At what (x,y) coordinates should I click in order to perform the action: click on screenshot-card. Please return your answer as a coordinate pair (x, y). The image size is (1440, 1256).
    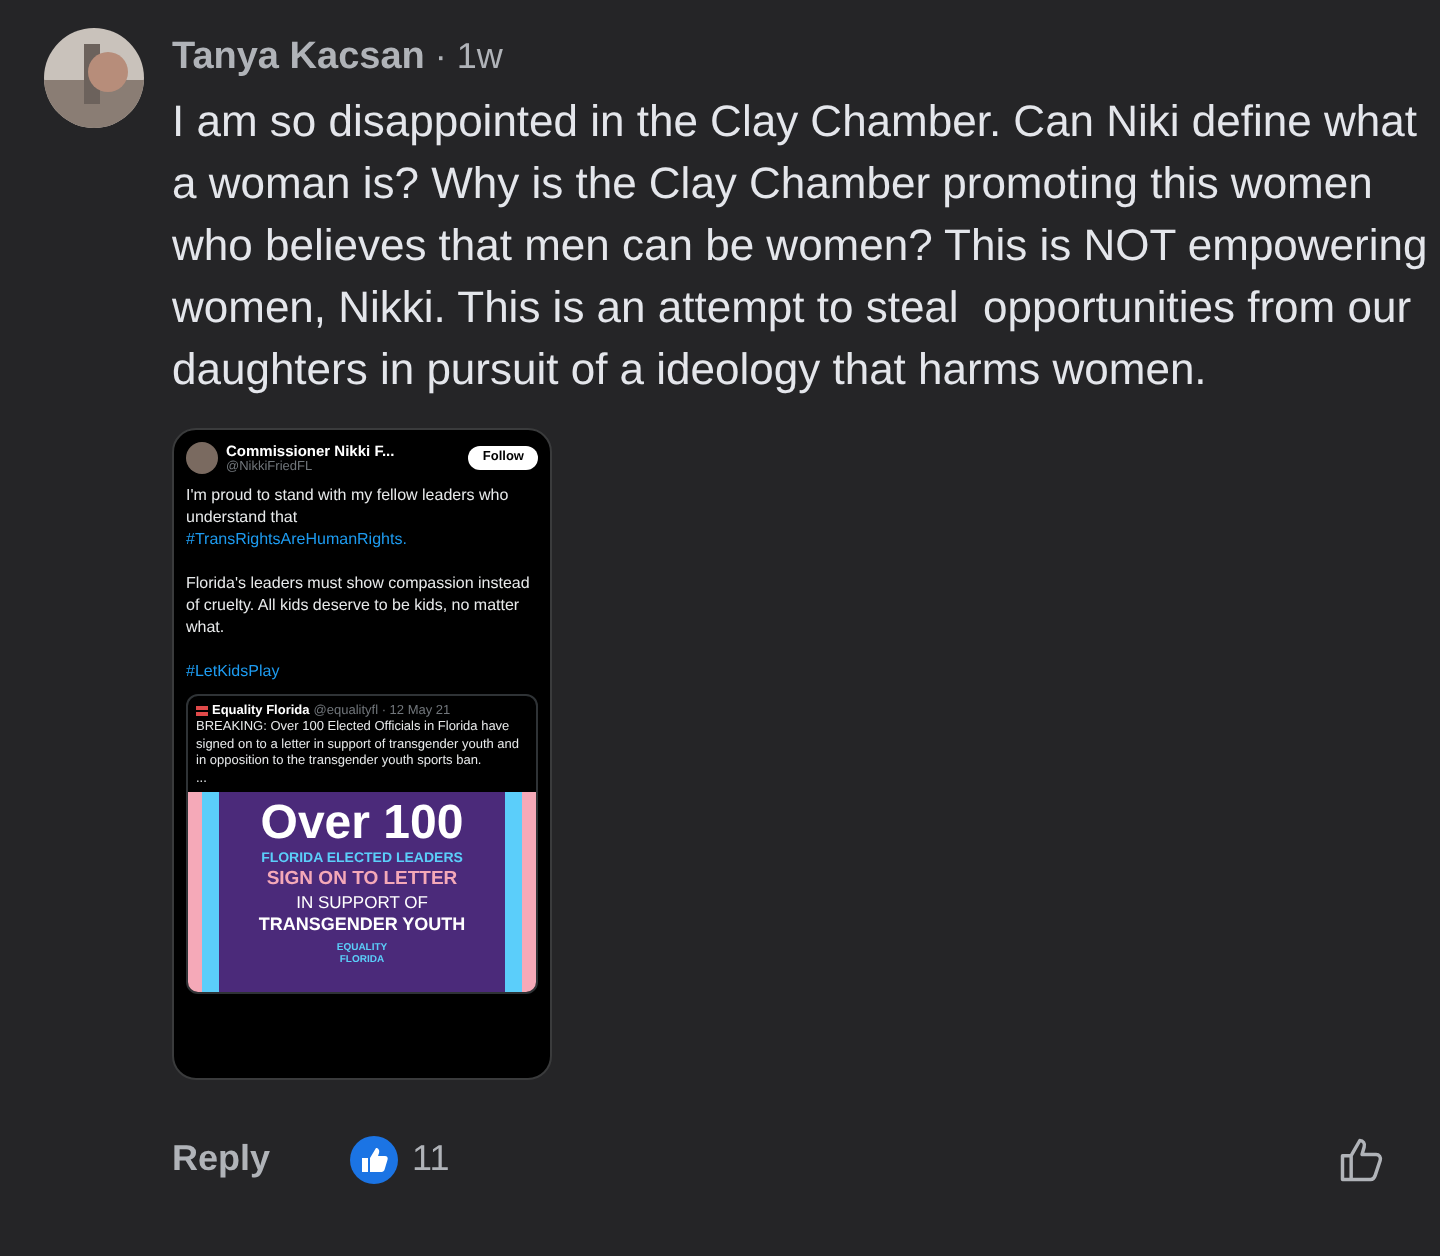
    Looking at the image, I should click on (362, 753).